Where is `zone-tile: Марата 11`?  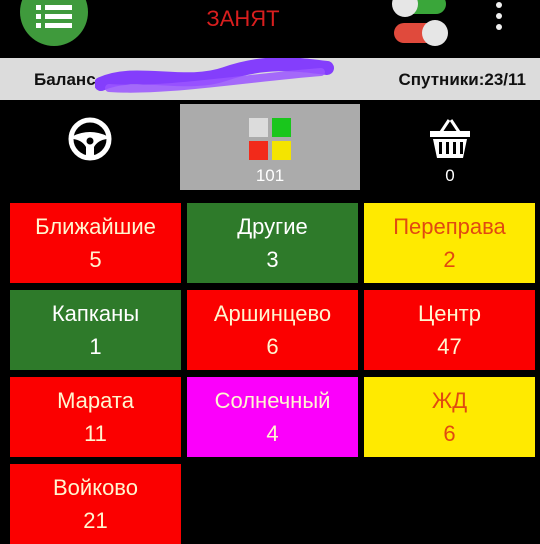 zone-tile: Марата 11 is located at coordinates (95, 417).